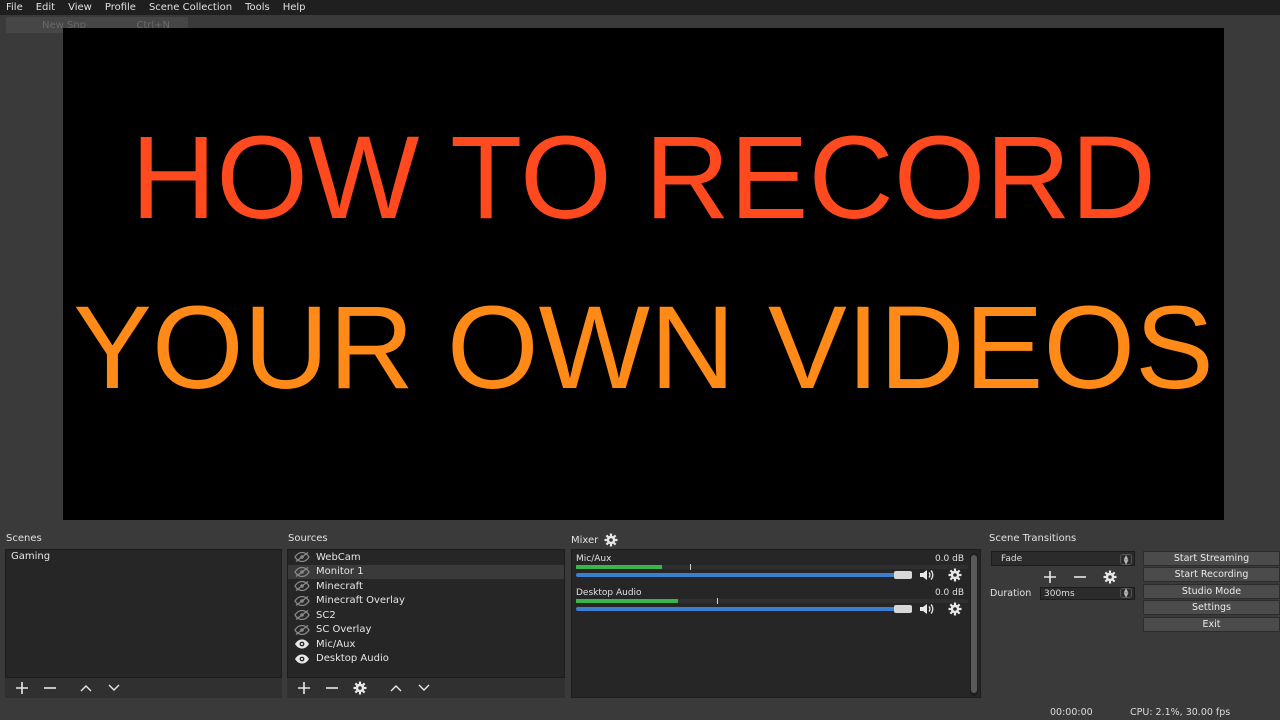 This screenshot has width=1280, height=720. Describe the element at coordinates (360, 601) in the screenshot. I see `source-item-label: Minecraft Overlay` at that location.